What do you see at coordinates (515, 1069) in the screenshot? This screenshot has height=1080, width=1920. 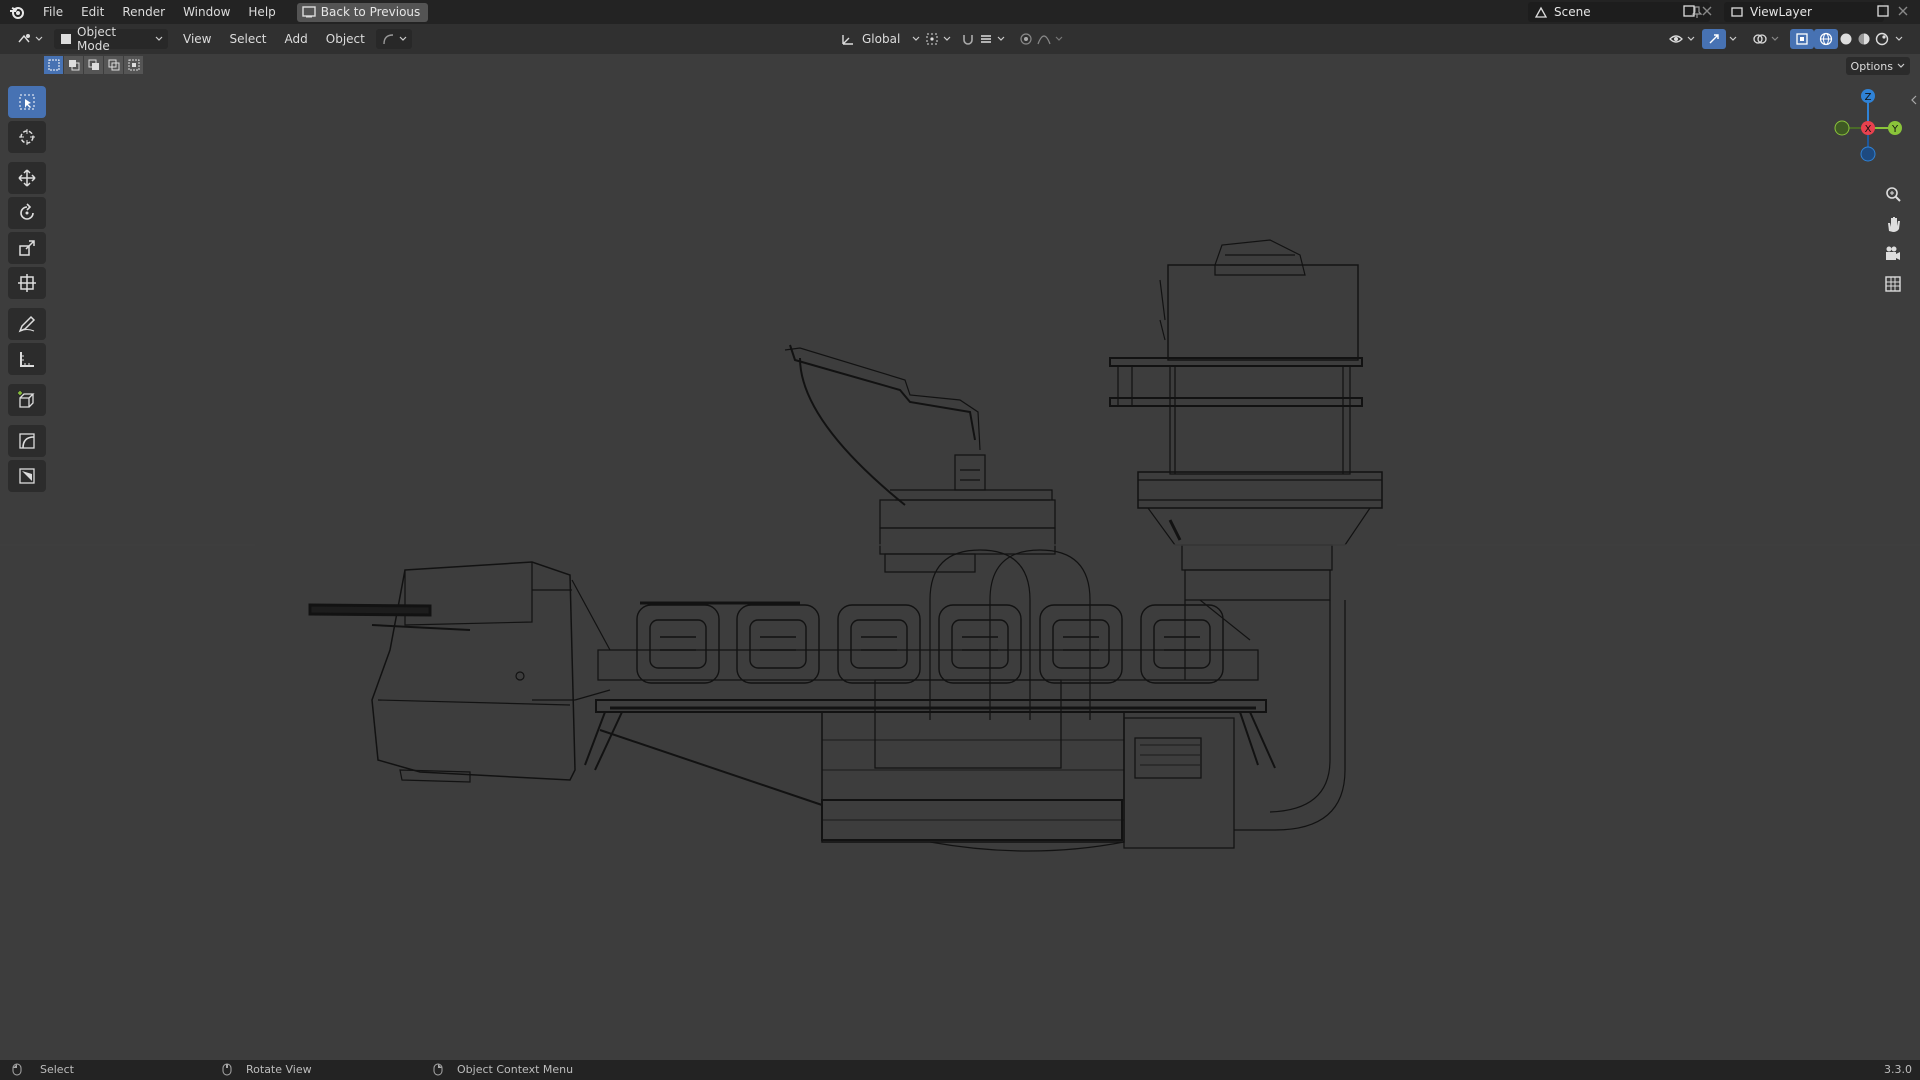 I see `status-context-label: Object Context Menu` at bounding box center [515, 1069].